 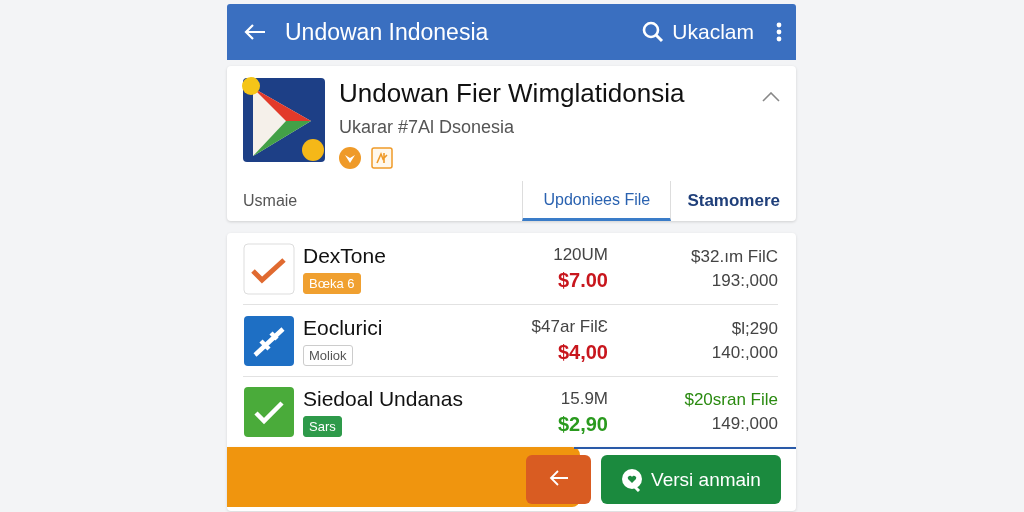 I want to click on item-count: 140:,000, so click(x=744, y=352).